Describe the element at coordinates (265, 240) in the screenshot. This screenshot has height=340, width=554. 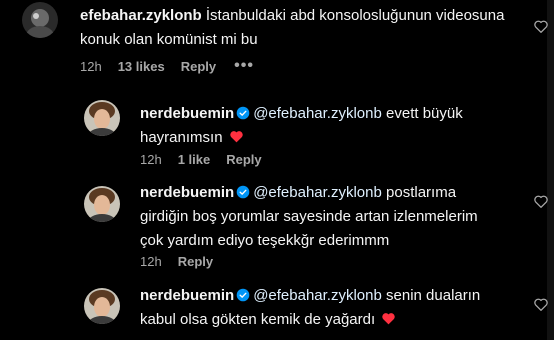
I see `comment-body-line: çok yardım ediyo teşekkğr ederimmm` at that location.